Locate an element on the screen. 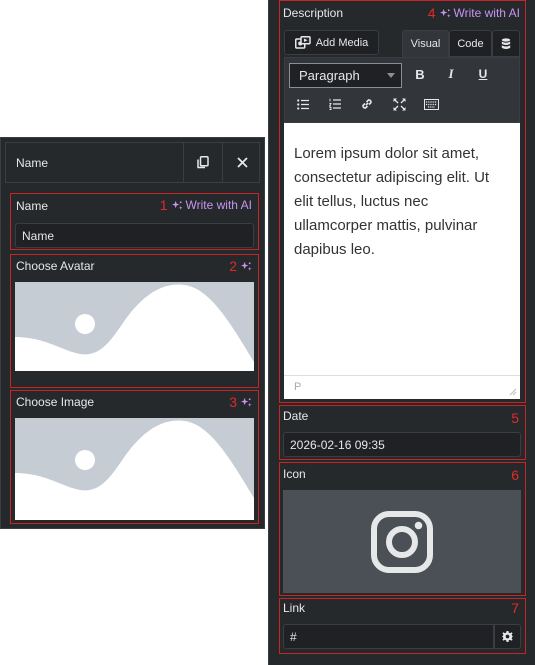 The image size is (535, 665). copy-icon is located at coordinates (203, 162).